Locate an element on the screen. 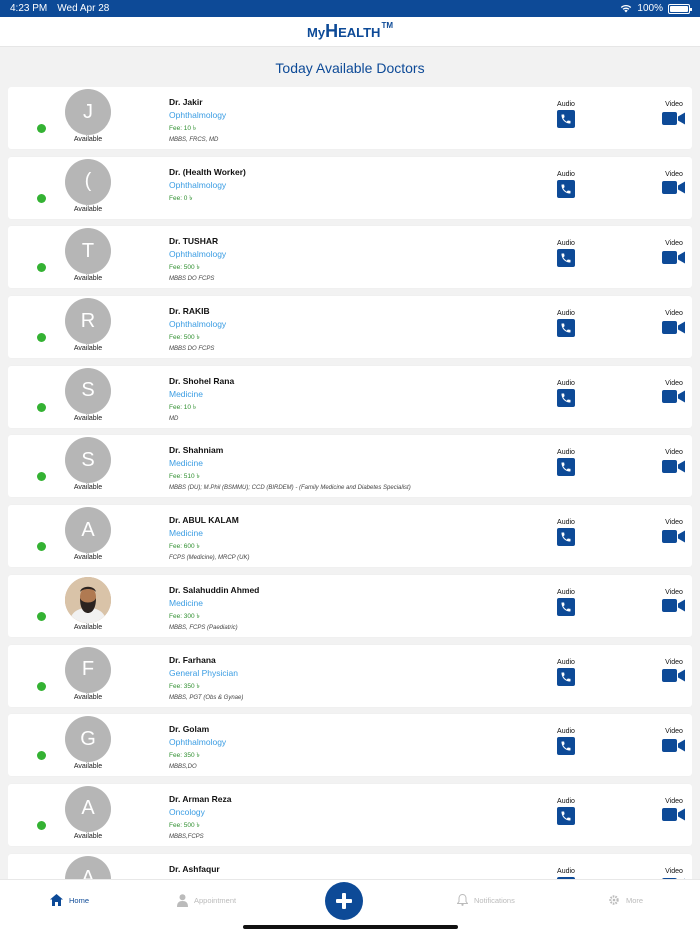  doctor-avatar: G is located at coordinates (88, 739).